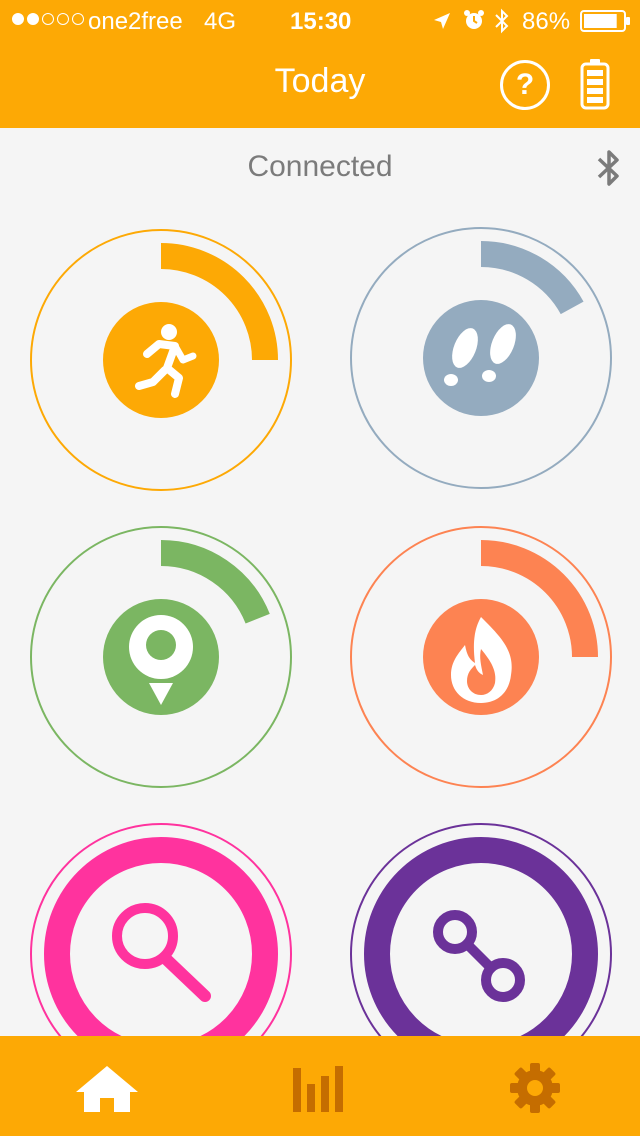  I want to click on clock: 15:30, so click(321, 21).